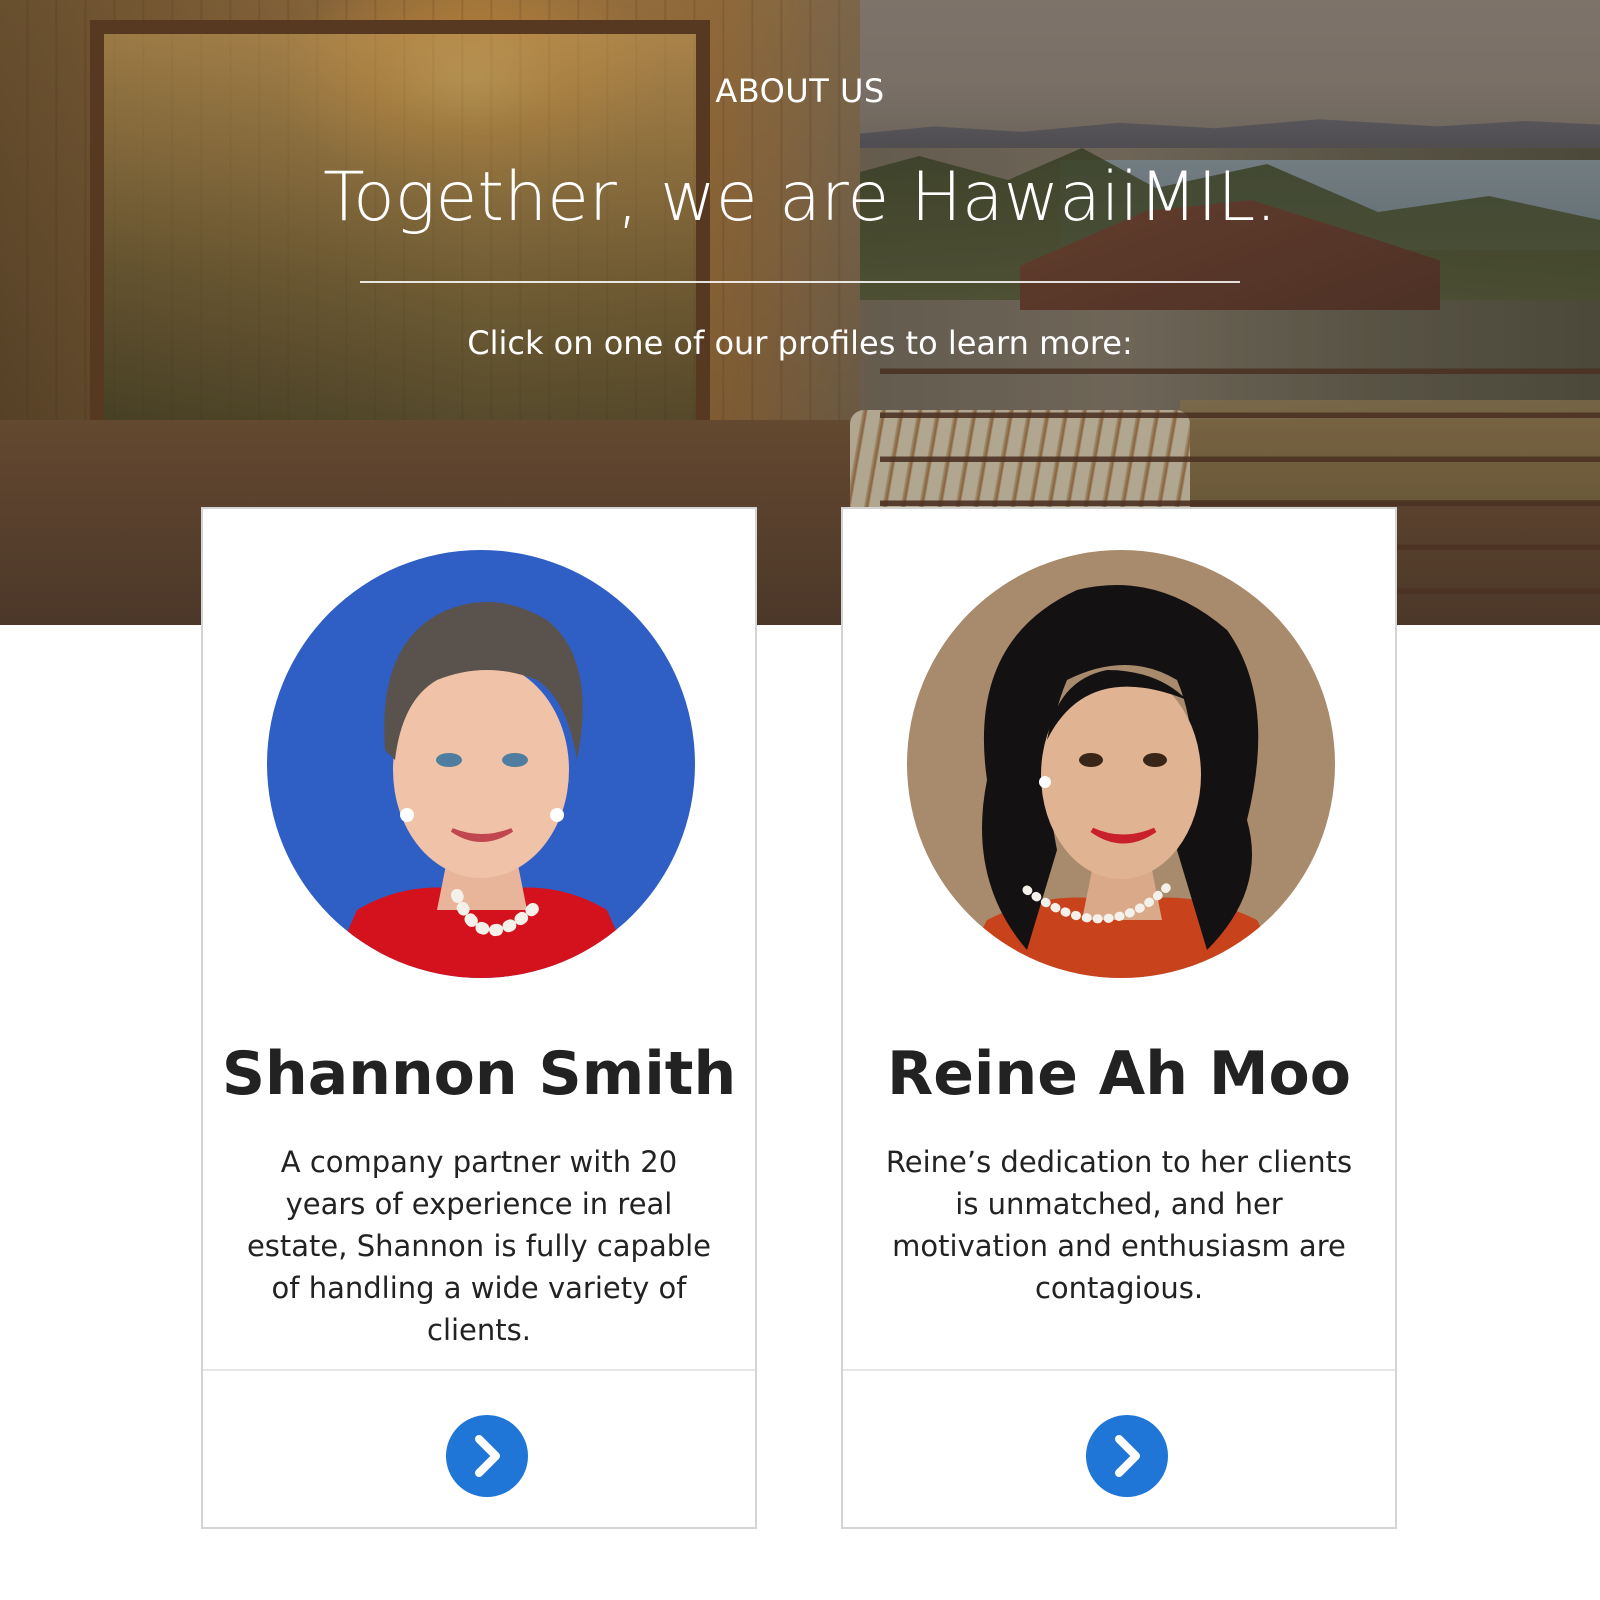  What do you see at coordinates (407, 815) in the screenshot?
I see `photo-earring-left` at bounding box center [407, 815].